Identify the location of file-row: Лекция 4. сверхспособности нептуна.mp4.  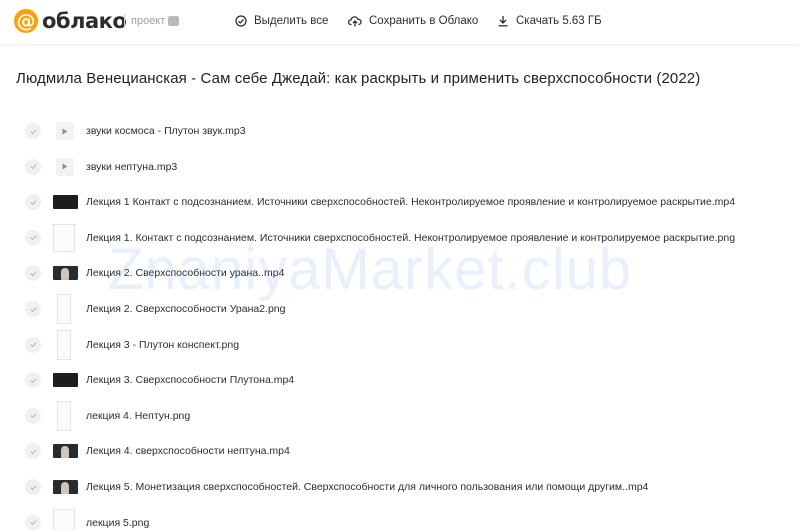
(400, 451).